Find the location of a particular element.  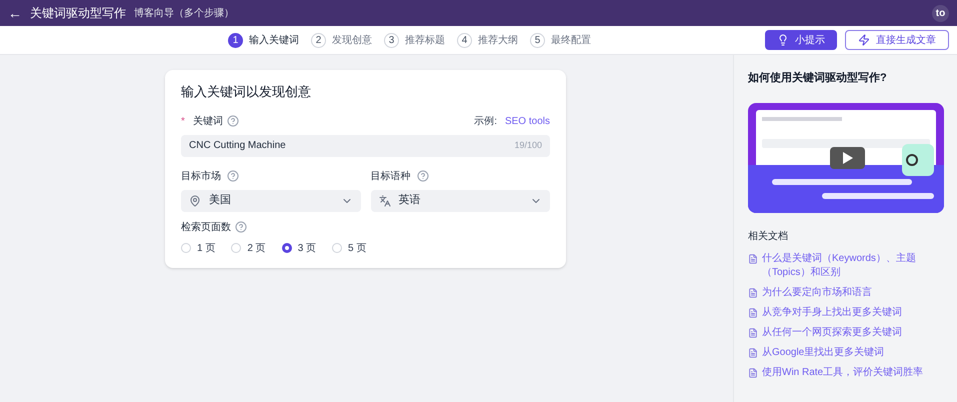

doc-link: 使用Win Rate工具，评价关键词胜率 is located at coordinates (843, 373).